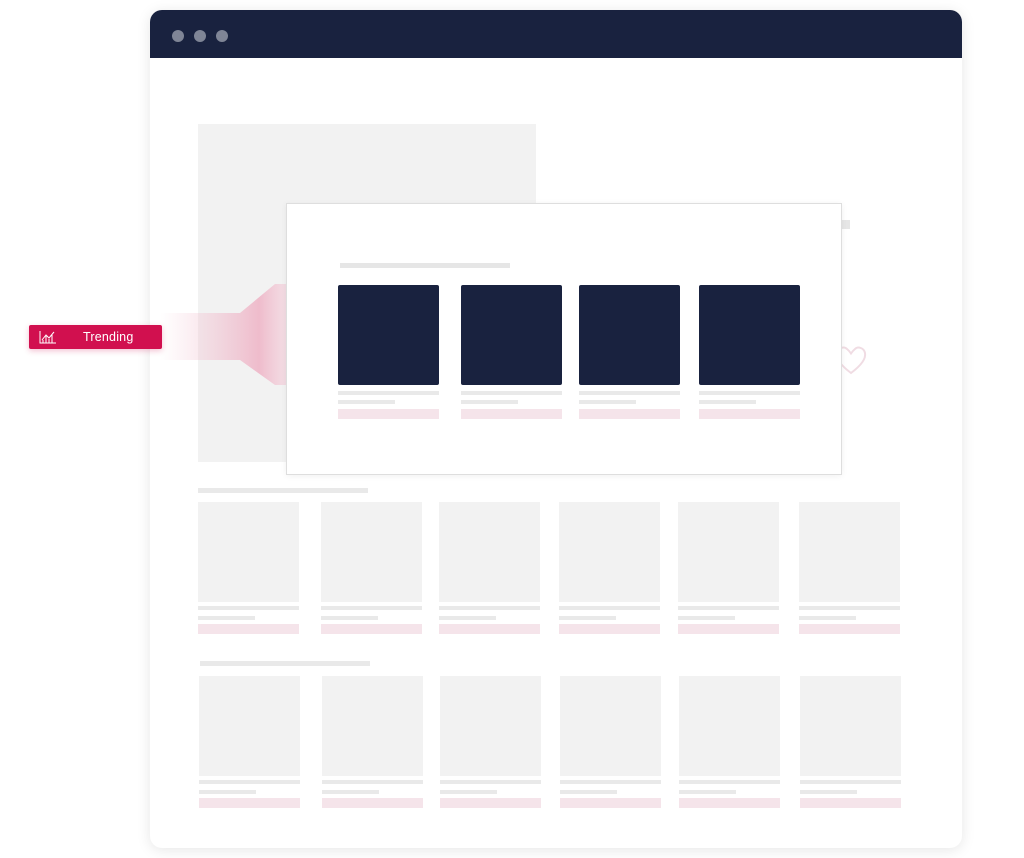  Describe the element at coordinates (222, 36) in the screenshot. I see `window-maximize-dot` at that location.